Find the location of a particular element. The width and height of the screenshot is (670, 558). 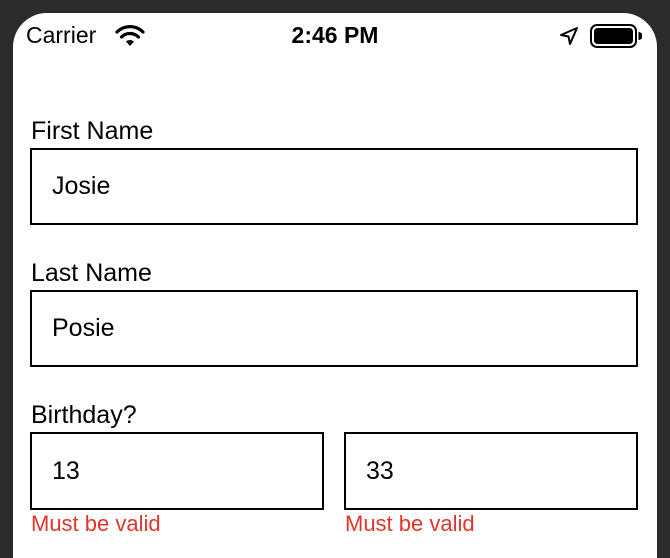

battery-icon is located at coordinates (616, 36).